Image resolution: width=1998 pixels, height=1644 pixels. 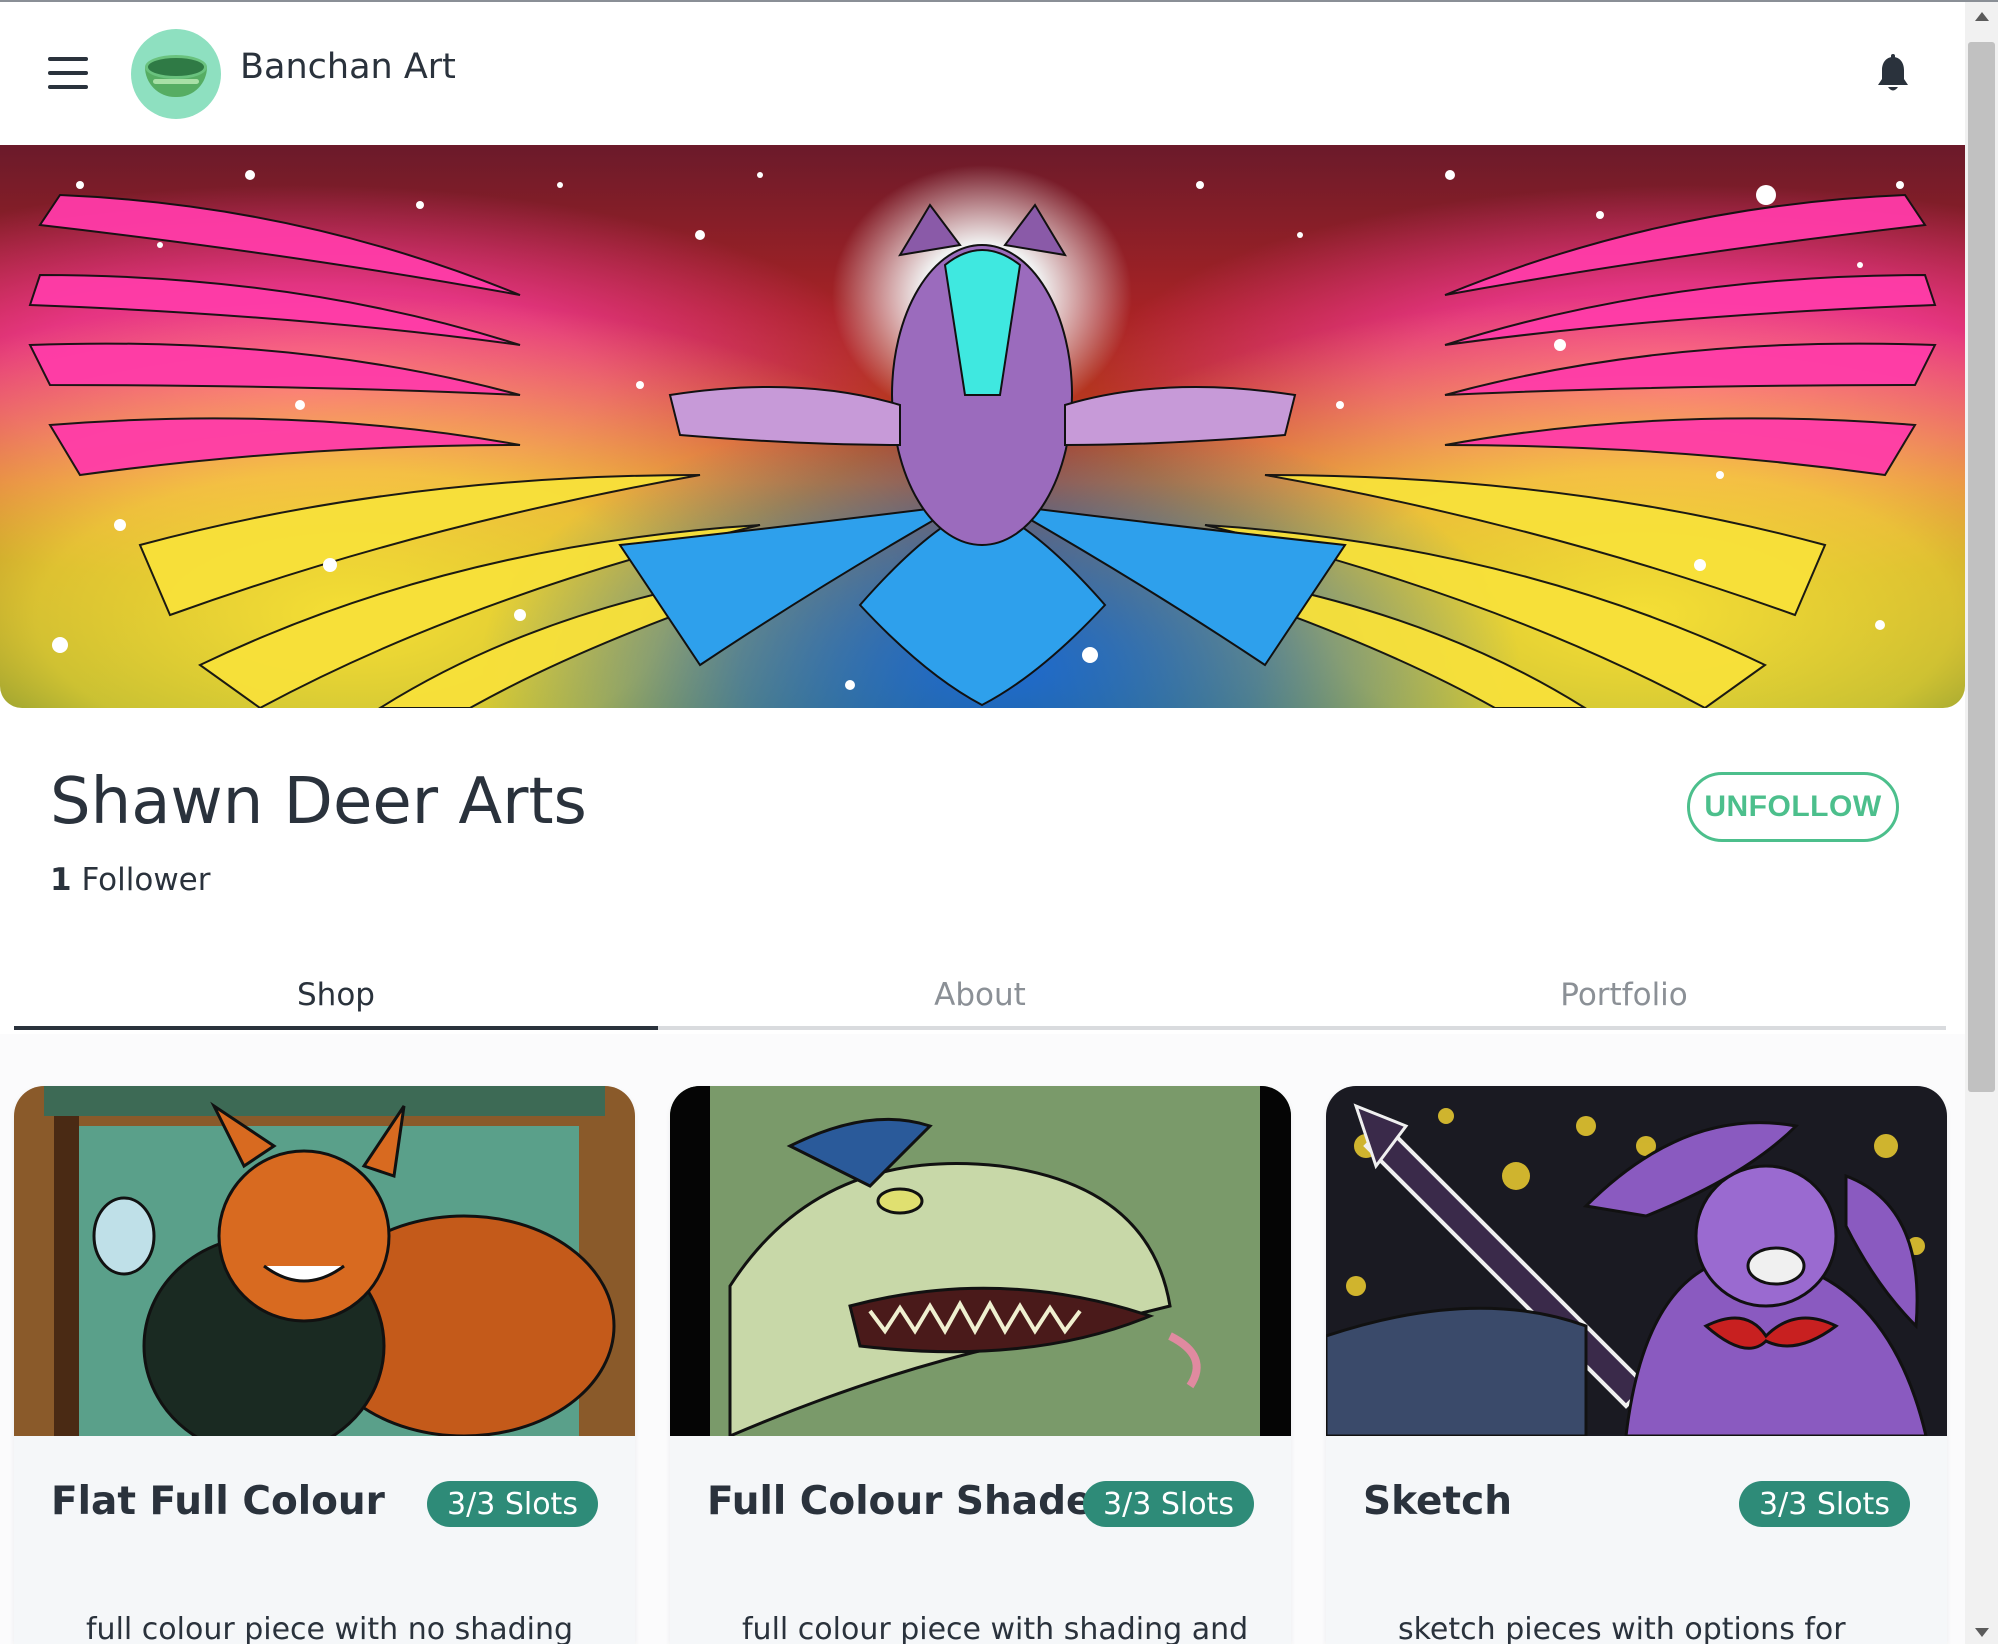 I want to click on offering-description: sketch pieces with options for, so click(x=1622, y=1628).